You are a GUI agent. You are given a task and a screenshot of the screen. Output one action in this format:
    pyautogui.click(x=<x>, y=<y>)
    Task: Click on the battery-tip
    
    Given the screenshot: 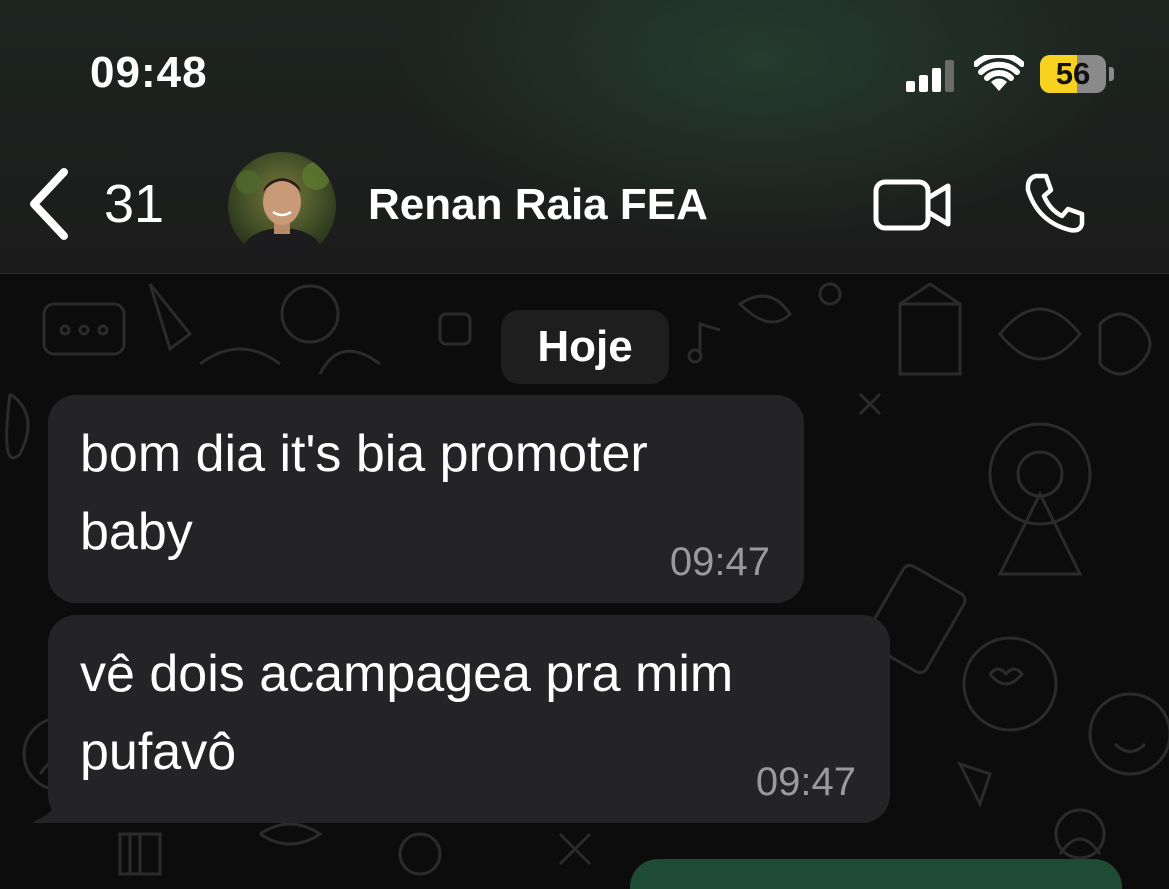 What is the action you would take?
    pyautogui.click(x=1111, y=74)
    